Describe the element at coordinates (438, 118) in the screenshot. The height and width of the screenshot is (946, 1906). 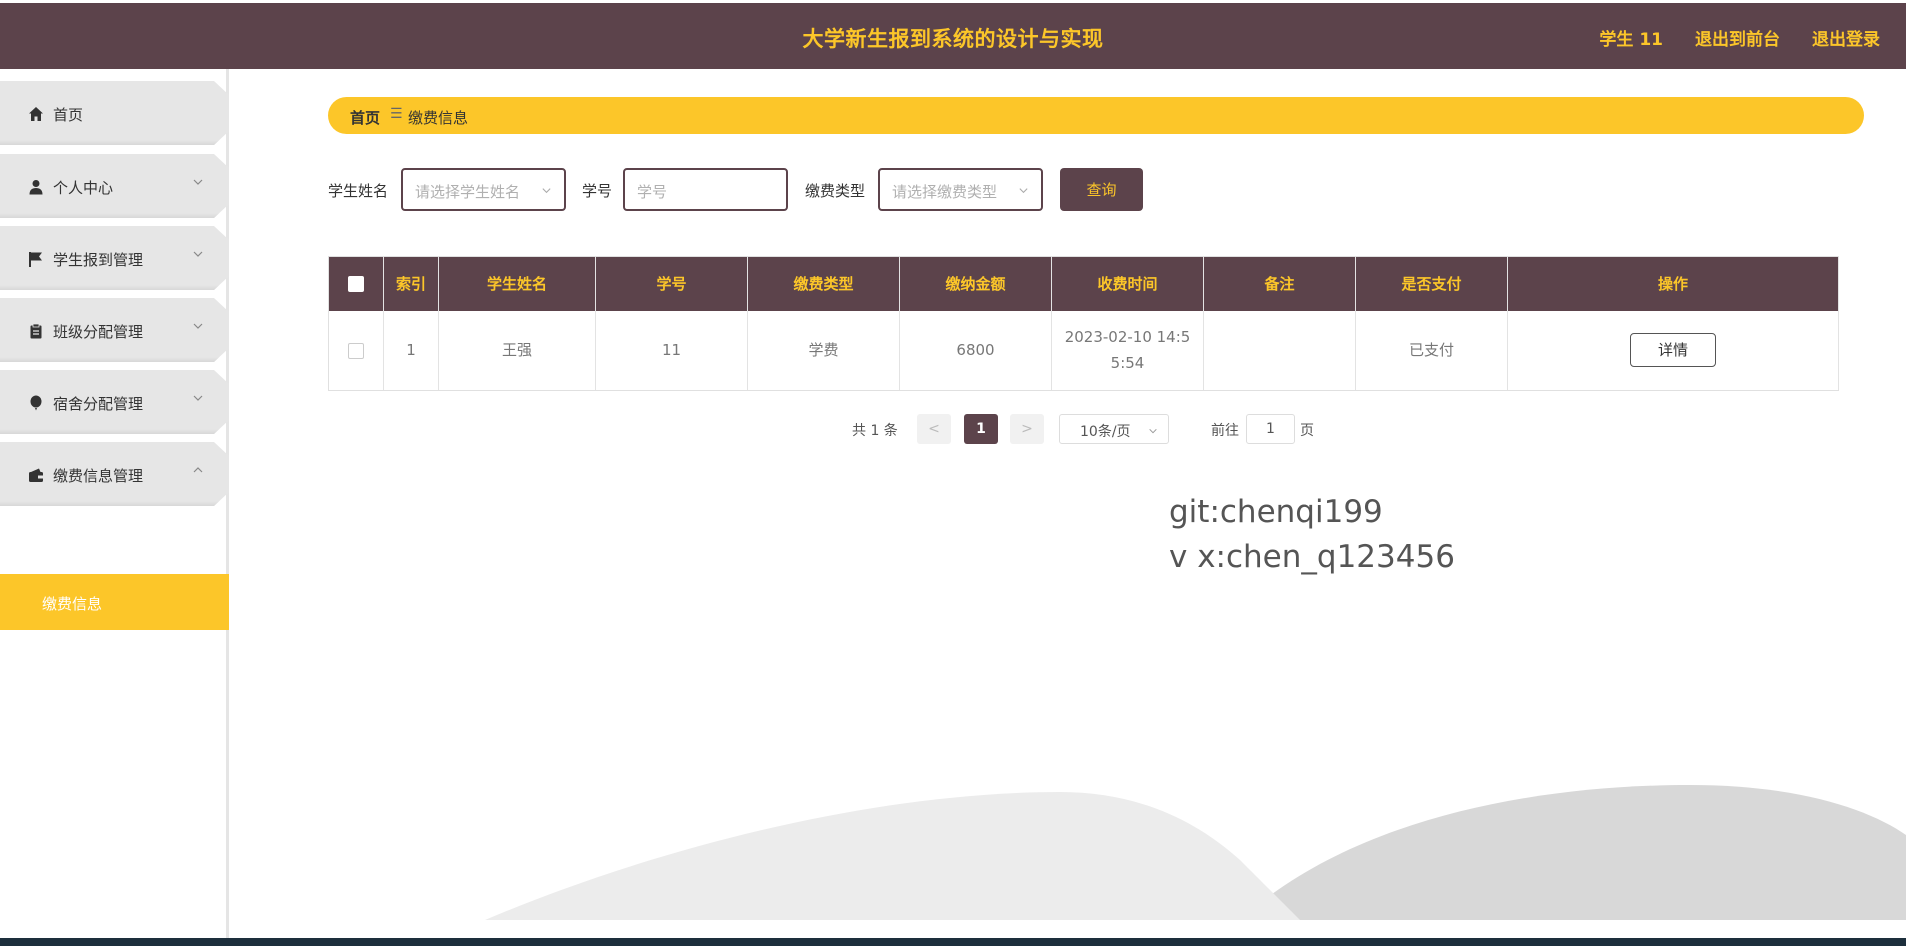
I see `breadcrumb-current: 缴费信息` at that location.